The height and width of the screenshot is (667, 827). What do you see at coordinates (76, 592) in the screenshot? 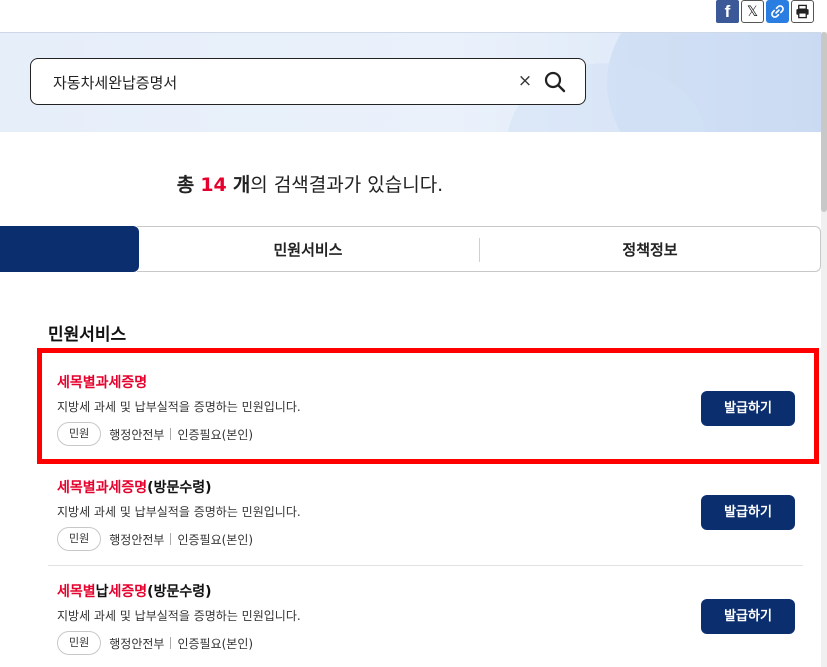
I see `title-part: 세목별` at bounding box center [76, 592].